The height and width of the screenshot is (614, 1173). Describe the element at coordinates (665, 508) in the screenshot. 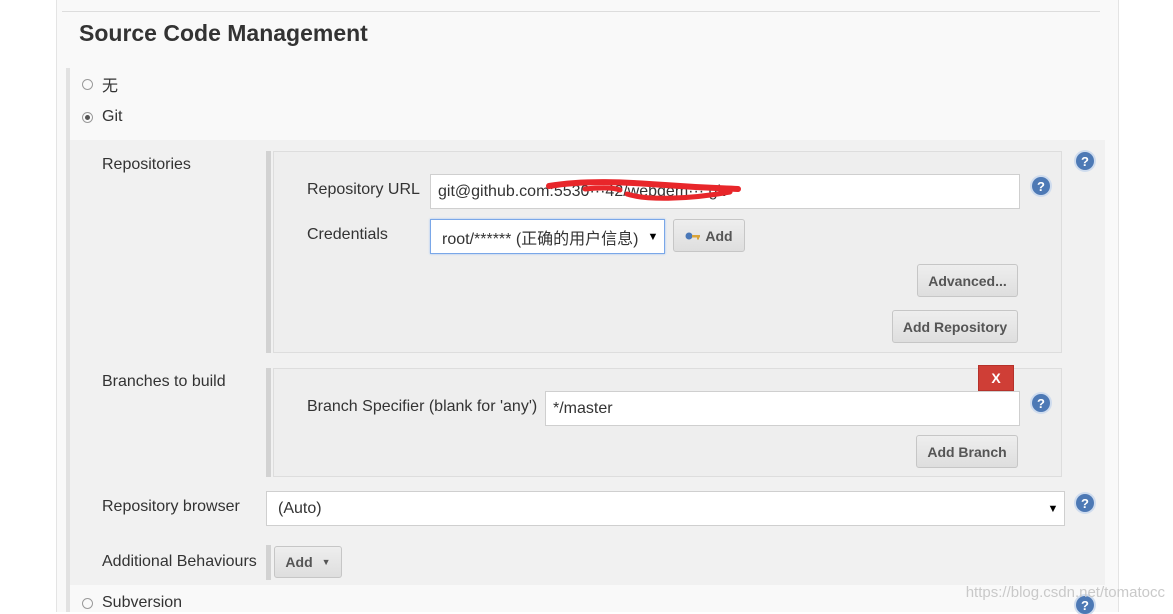

I see `repository-browser-select: (Auto) ▼` at that location.